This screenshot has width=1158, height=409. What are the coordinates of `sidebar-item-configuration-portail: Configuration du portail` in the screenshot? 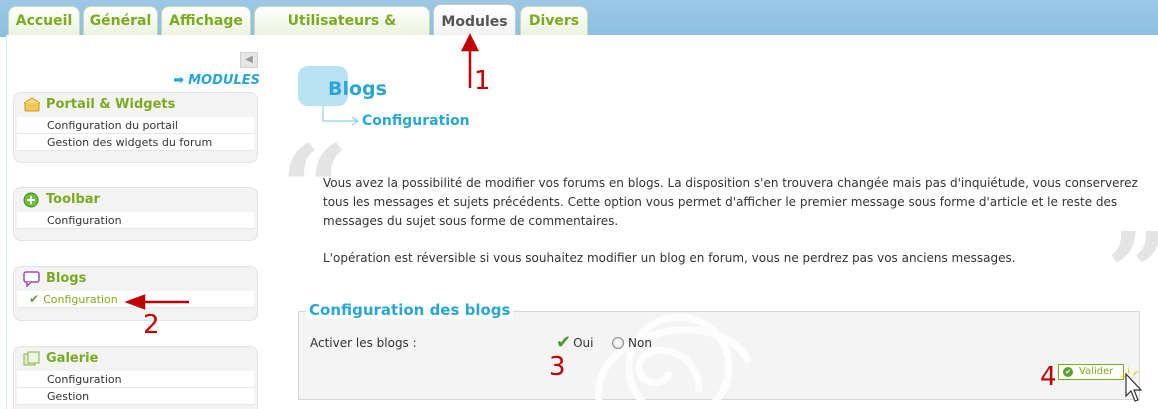 It's located at (135, 125).